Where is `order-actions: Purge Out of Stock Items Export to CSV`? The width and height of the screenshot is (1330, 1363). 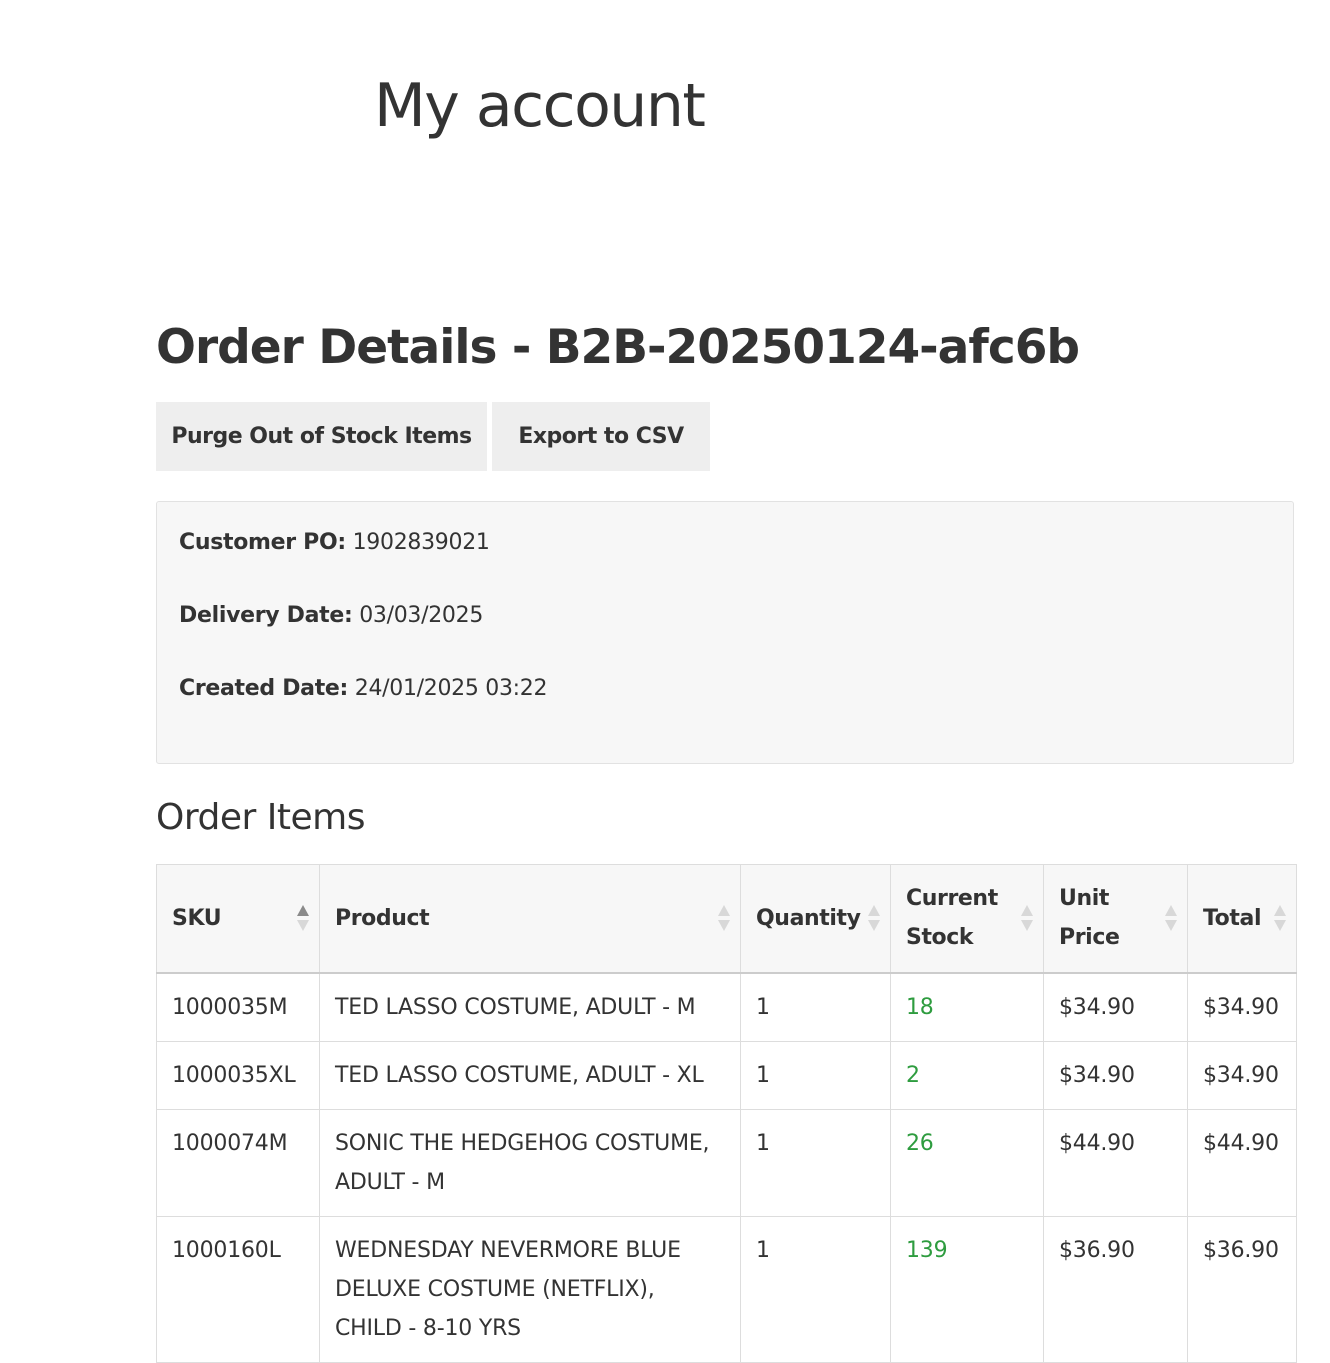
order-actions: Purge Out of Stock Items Export to CSV is located at coordinates (433, 436).